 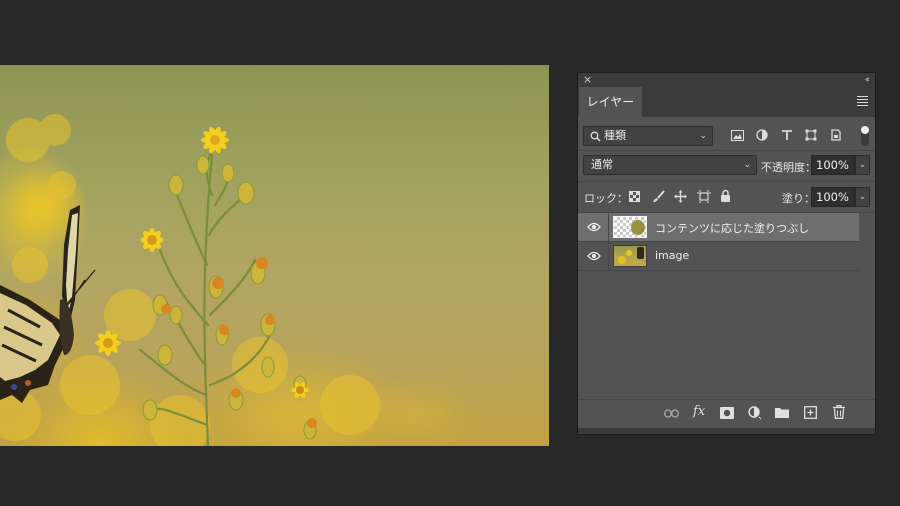 I want to click on panel-title-bar: × ‹‹, so click(x=726, y=80).